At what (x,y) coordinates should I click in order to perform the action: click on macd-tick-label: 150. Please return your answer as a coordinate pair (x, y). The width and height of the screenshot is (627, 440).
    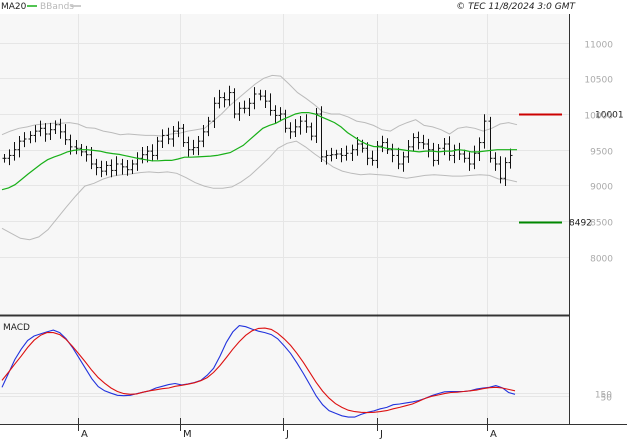
    Looking at the image, I should click on (603, 396).